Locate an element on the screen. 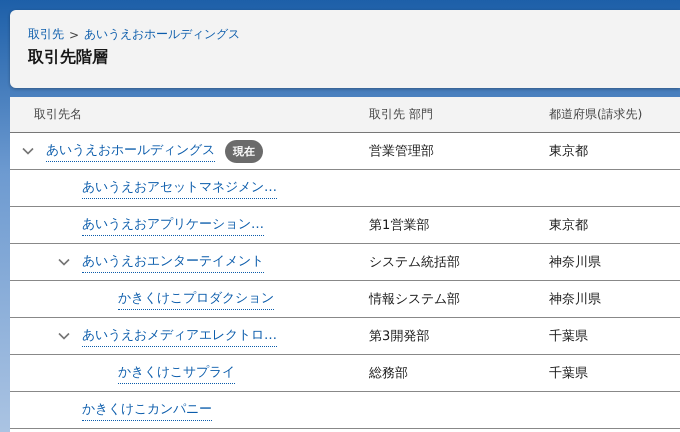 This screenshot has width=680, height=432. department-text: 第3開発部 is located at coordinates (399, 336).